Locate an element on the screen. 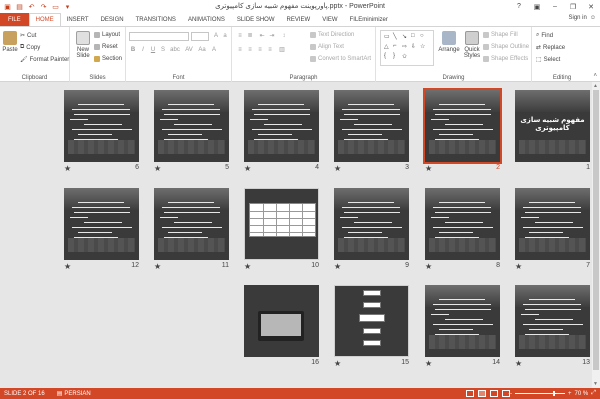 Image resolution: width=600 pixels, height=399 pixels. sign-in-label: Sign in is located at coordinates (578, 18).